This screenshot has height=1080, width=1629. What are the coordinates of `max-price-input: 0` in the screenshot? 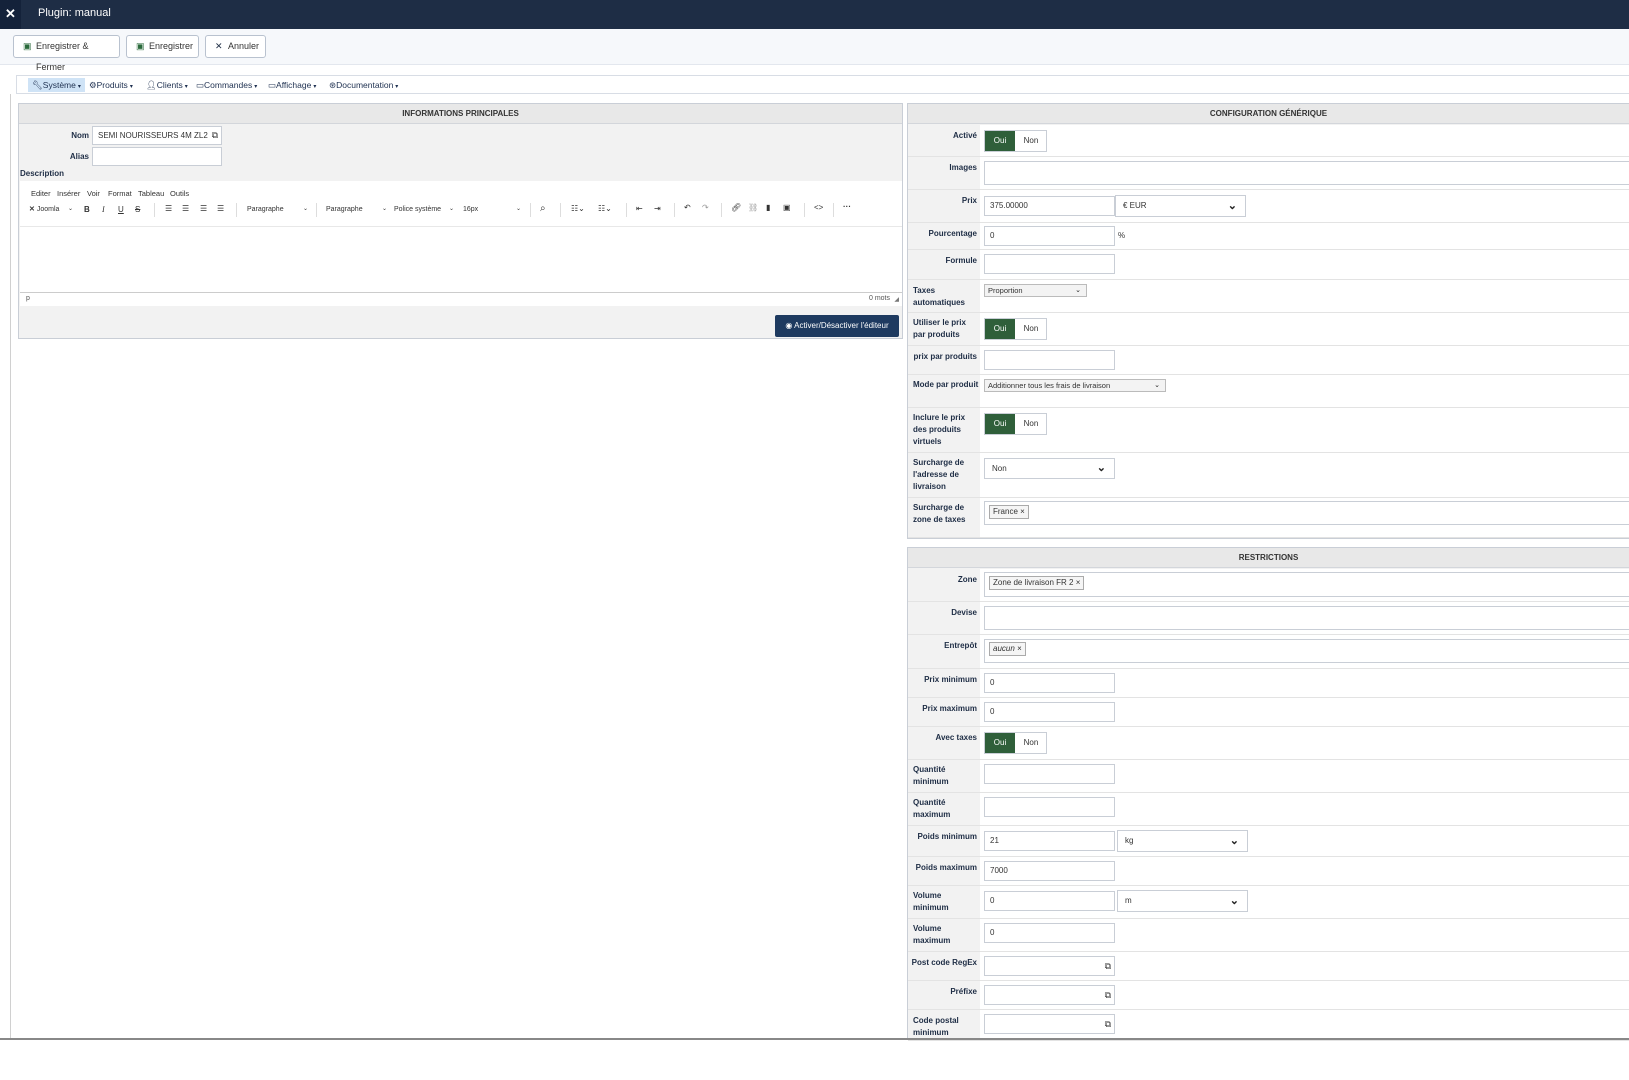 It's located at (1049, 712).